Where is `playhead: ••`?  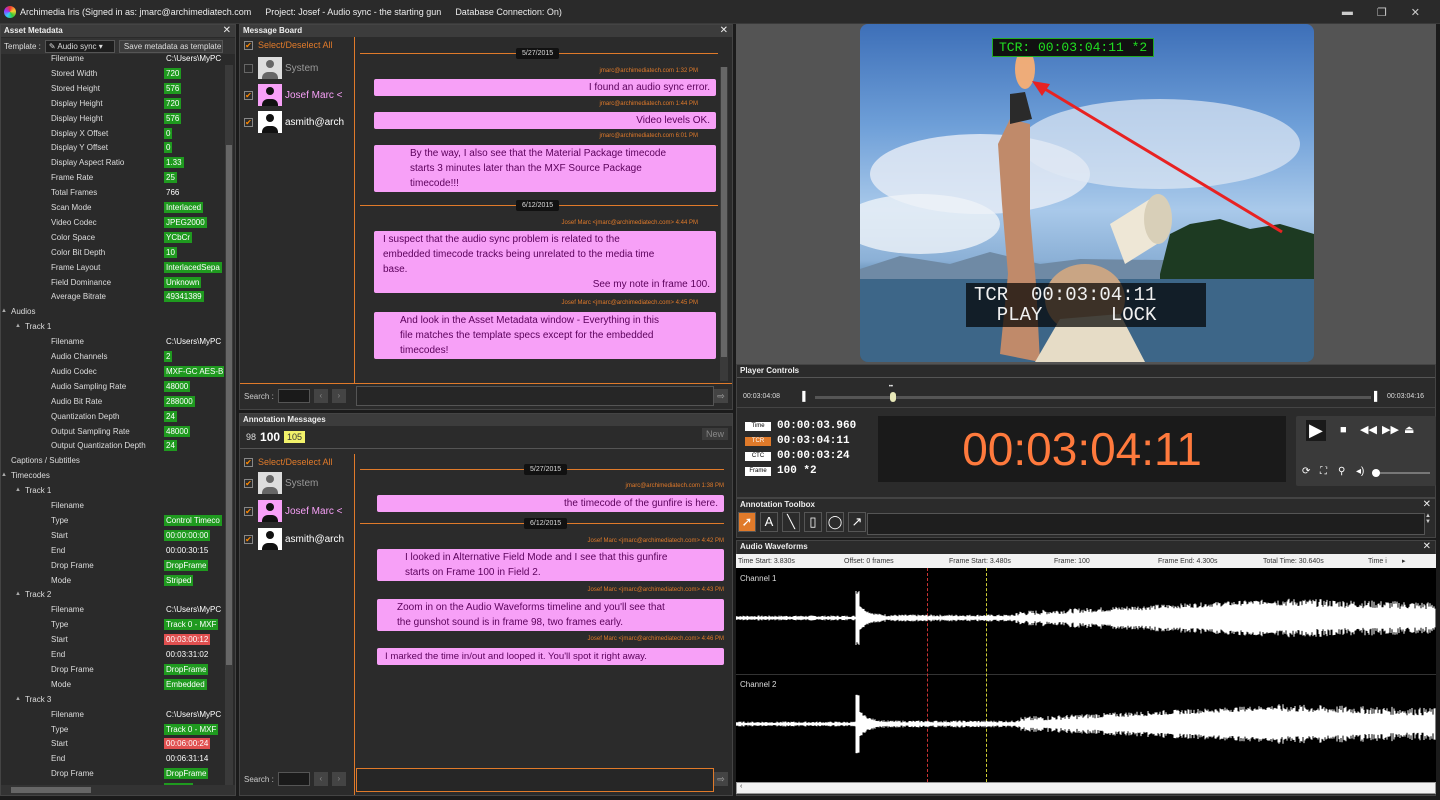
playhead: •• is located at coordinates (893, 396).